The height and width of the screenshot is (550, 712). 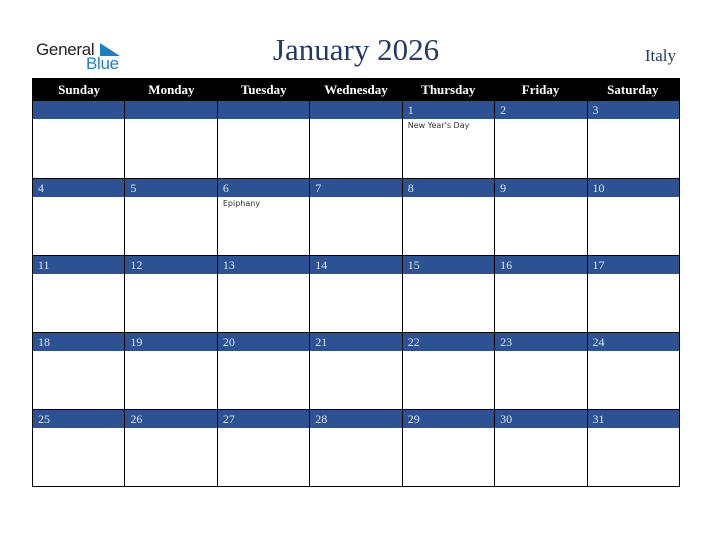 I want to click on day-cell: 5, so click(x=170, y=217).